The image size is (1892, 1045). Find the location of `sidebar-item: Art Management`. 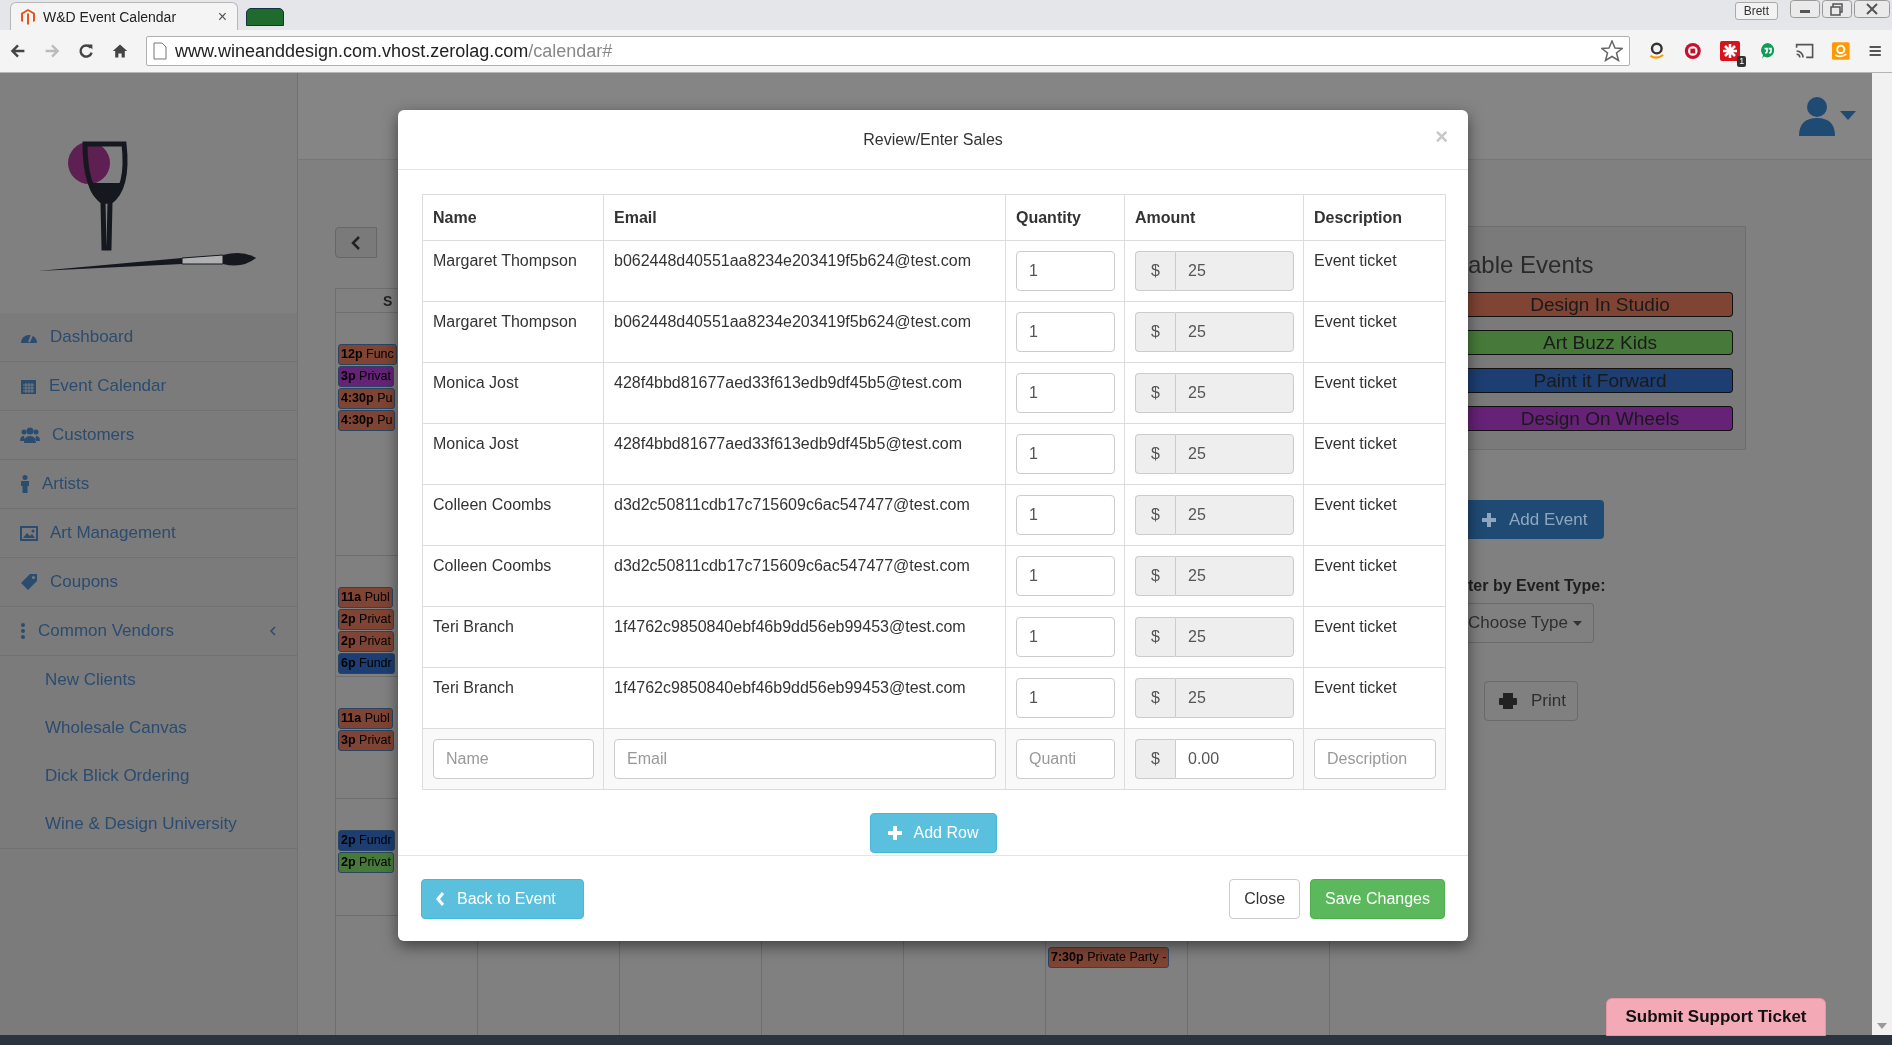

sidebar-item: Art Management is located at coordinates (148, 533).